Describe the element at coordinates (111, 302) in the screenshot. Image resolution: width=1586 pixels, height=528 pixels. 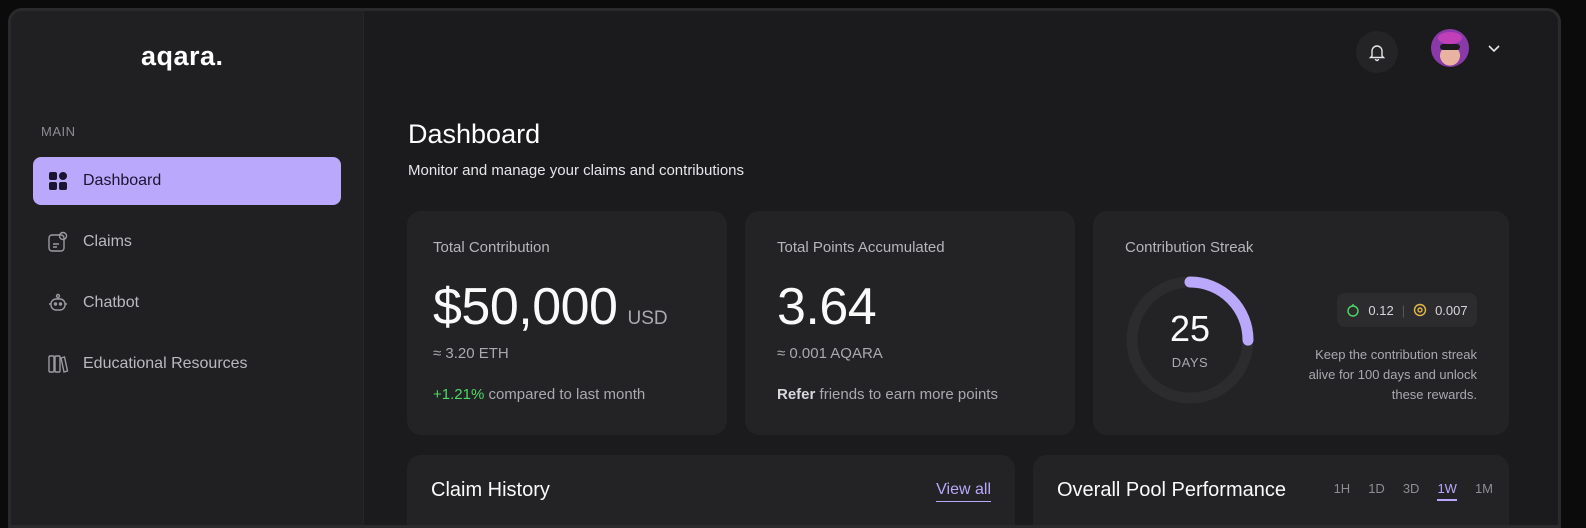
I see `sidebar-item-label: Chatbot` at that location.